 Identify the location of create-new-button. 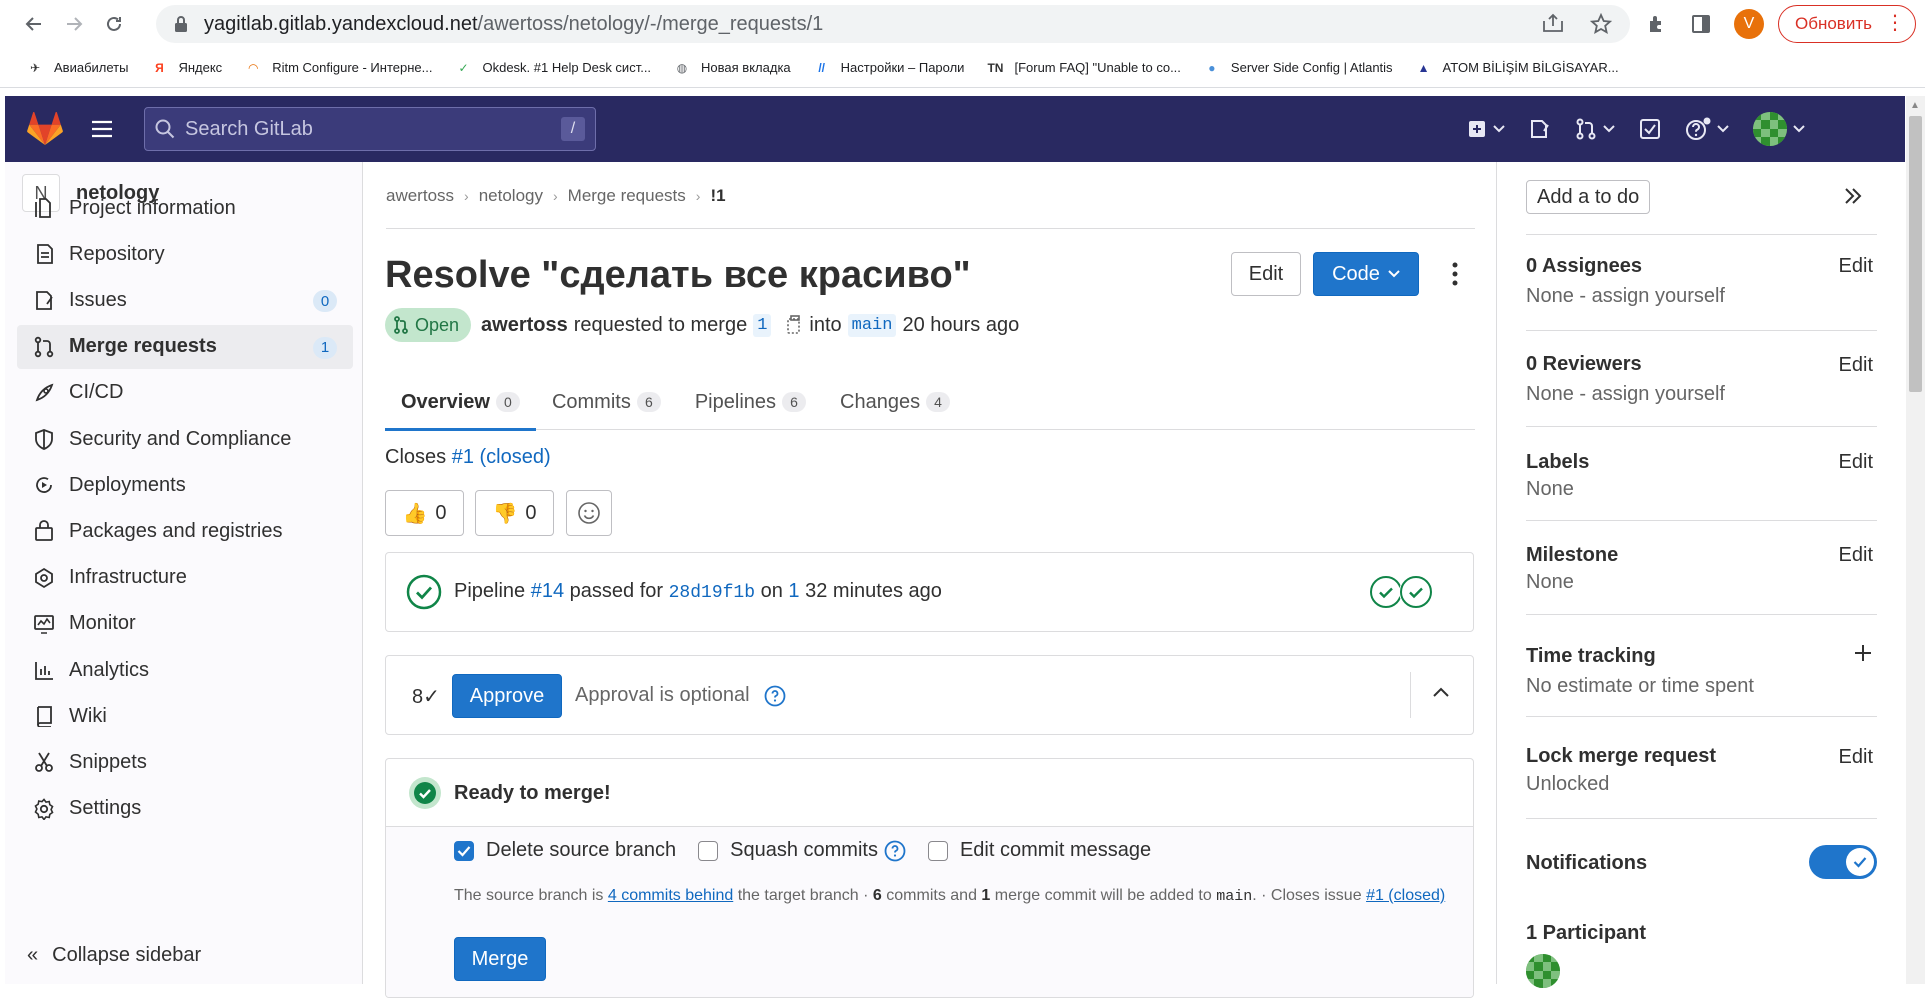
(1486, 129).